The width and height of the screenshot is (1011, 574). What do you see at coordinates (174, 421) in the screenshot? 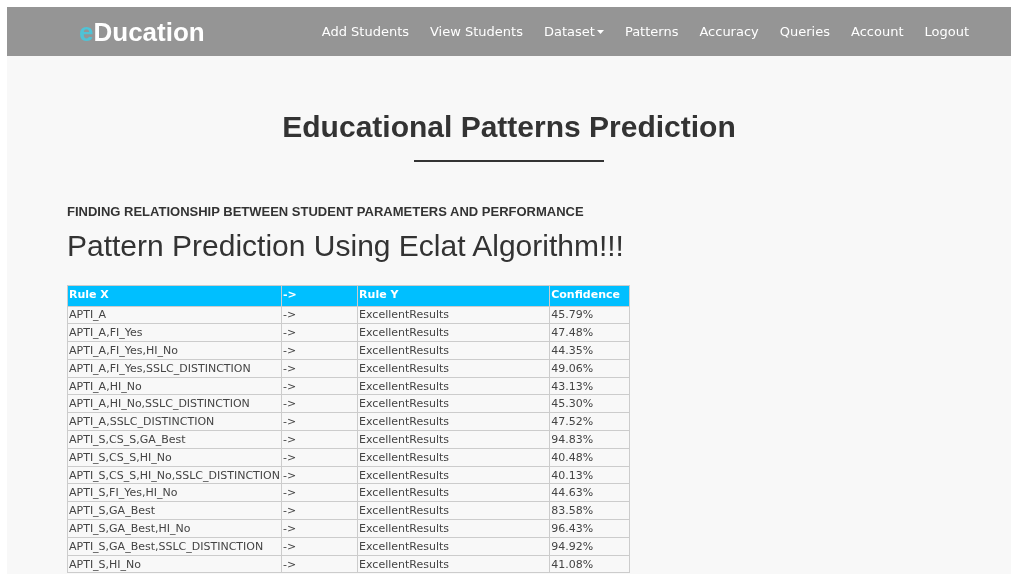
I see `table-cell: APTI_A,SSLC_DISTINCTION` at bounding box center [174, 421].